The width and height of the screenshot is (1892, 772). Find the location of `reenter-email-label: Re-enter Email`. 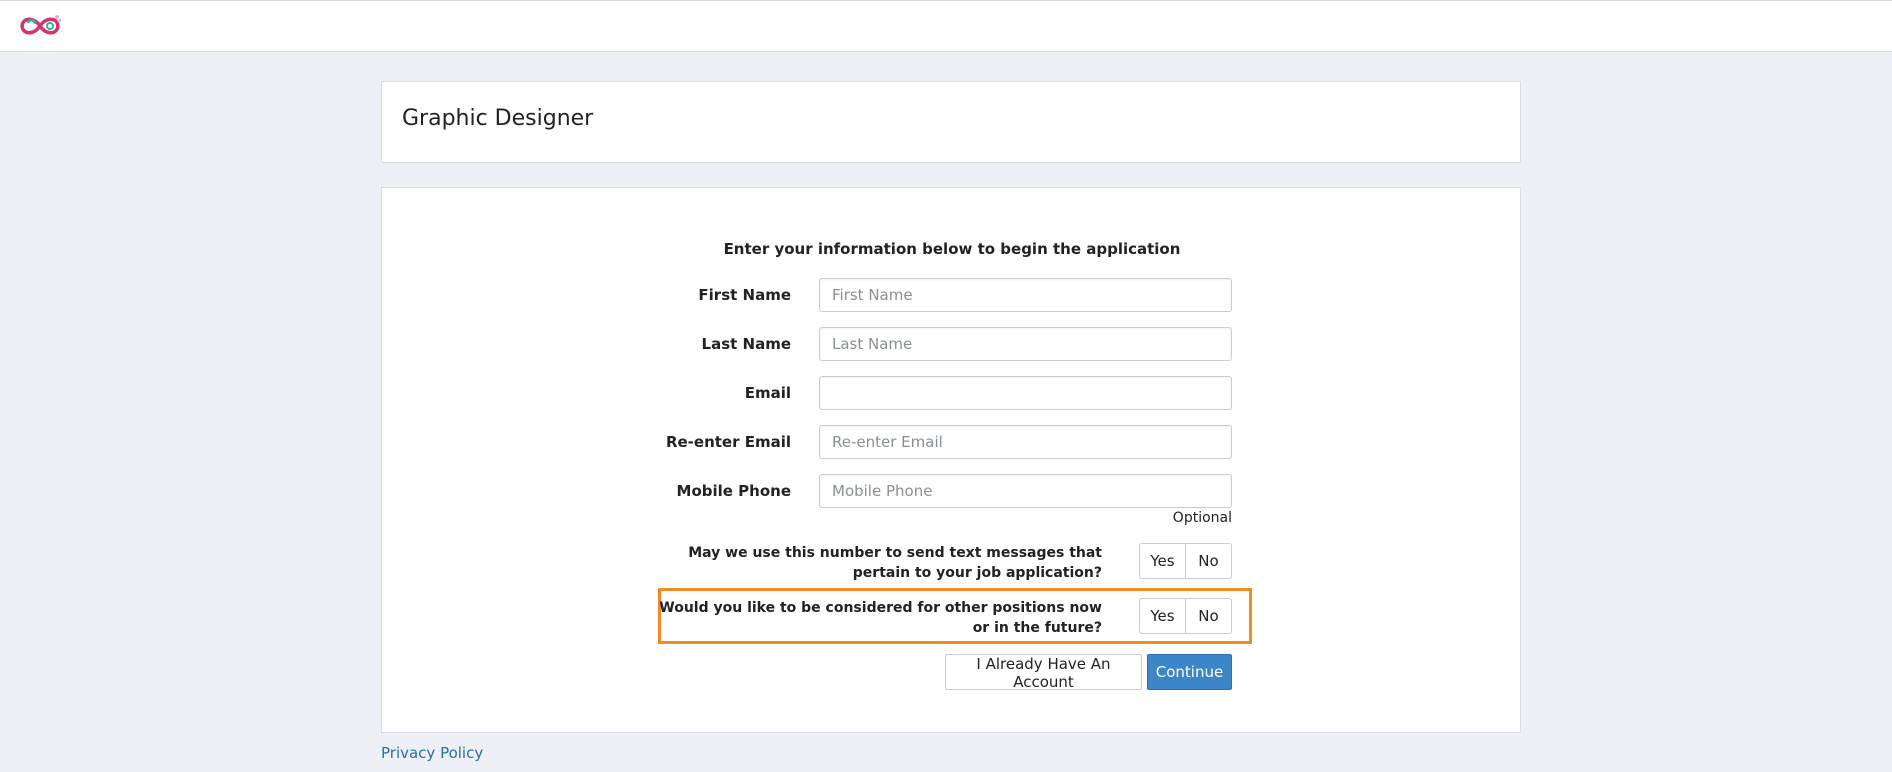

reenter-email-label: Re-enter Email is located at coordinates (728, 442).